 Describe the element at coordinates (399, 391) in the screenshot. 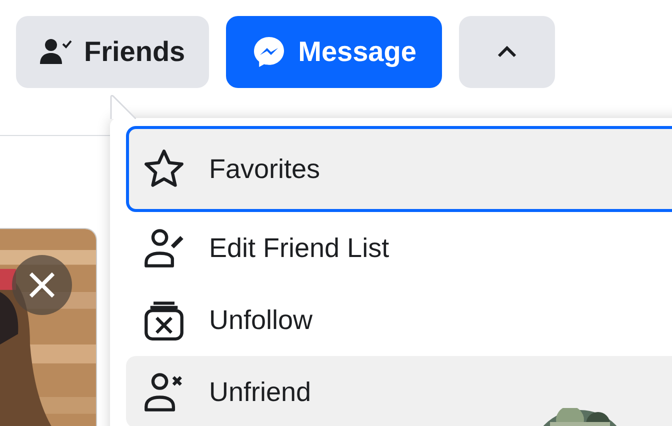

I see `menu-item: Unfriend` at that location.